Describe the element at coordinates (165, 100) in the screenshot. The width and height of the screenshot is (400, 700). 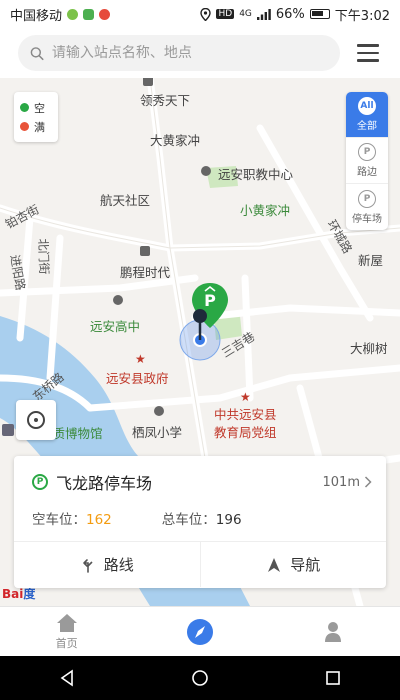
I see `map-label: 领秀天下` at that location.